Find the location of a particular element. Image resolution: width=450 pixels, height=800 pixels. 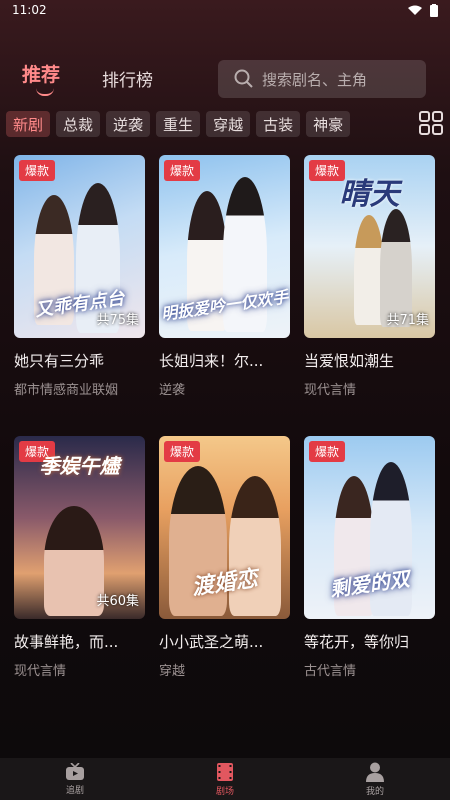

film-icon is located at coordinates (225, 771).